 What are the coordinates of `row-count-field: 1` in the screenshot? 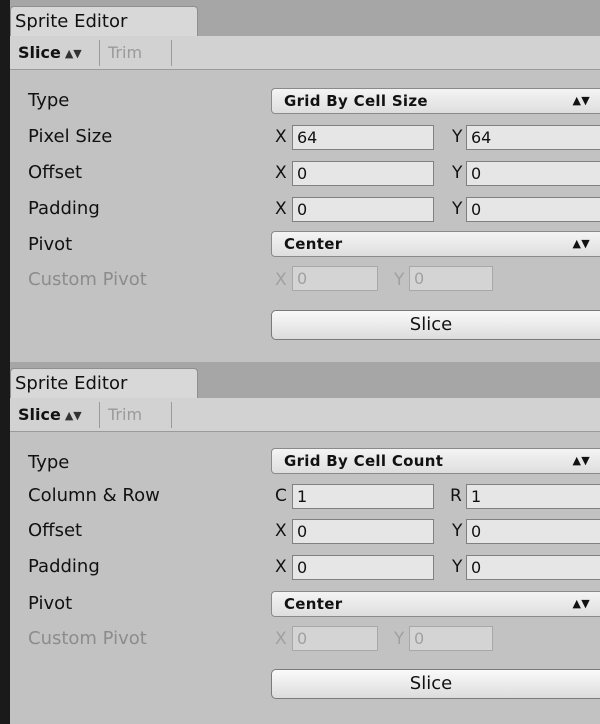 It's located at (533, 496).